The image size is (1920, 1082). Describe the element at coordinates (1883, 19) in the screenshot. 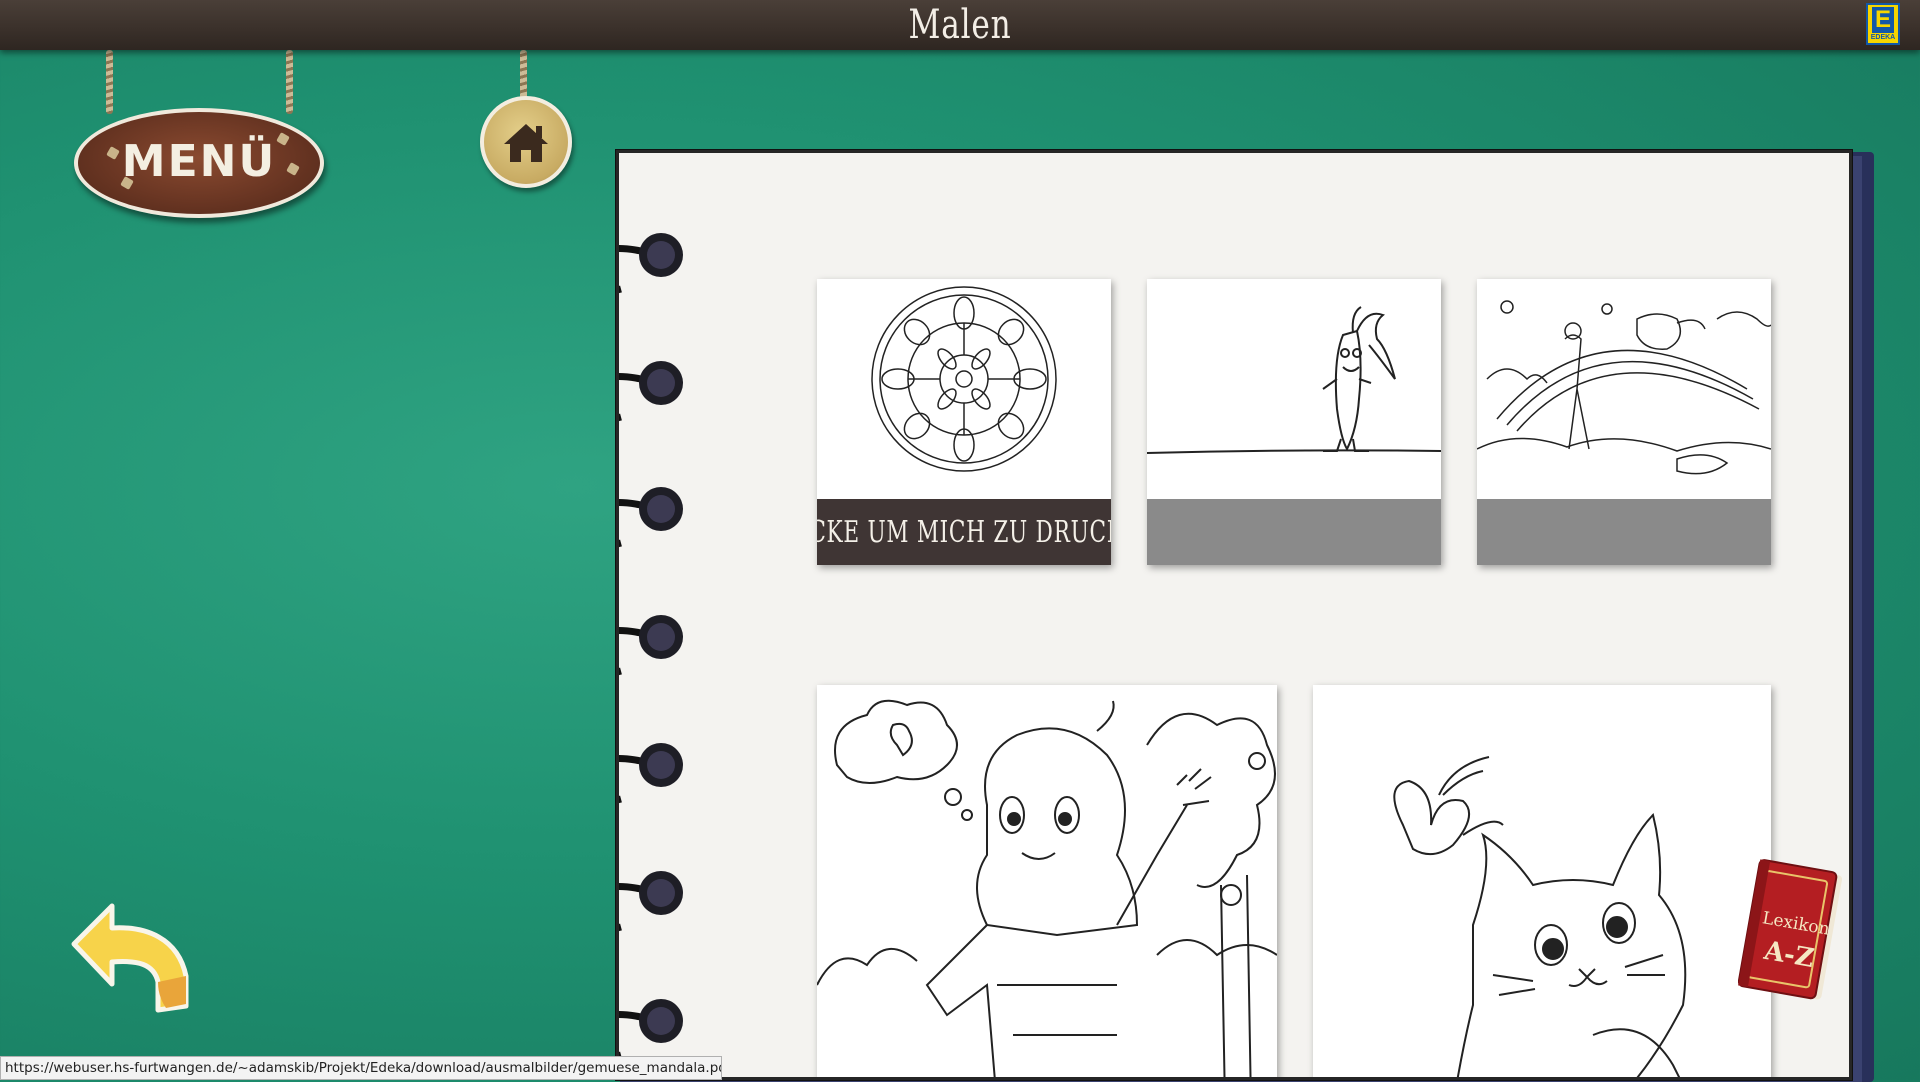

I see `brand-letter: E` at that location.